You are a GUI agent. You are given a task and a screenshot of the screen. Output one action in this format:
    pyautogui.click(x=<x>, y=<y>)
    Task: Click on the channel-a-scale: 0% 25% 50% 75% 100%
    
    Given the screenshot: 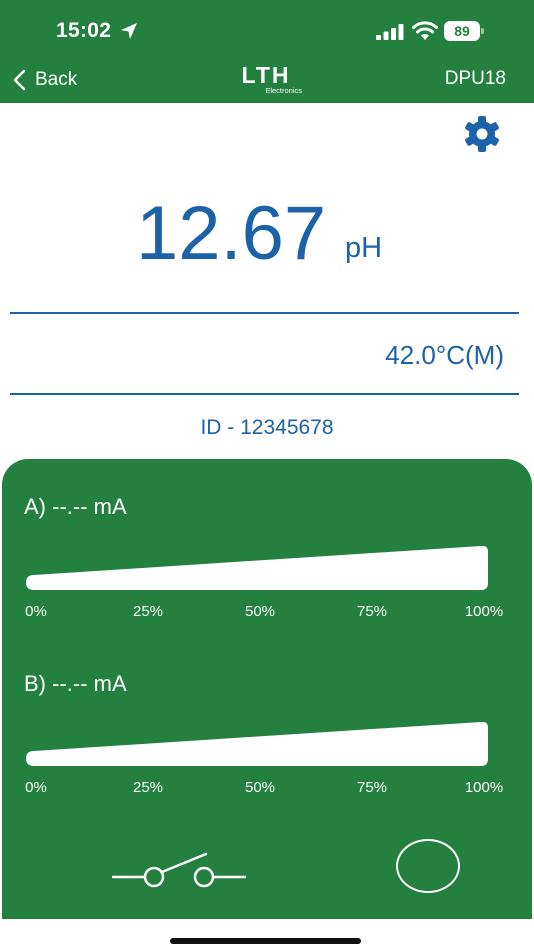 What is the action you would take?
    pyautogui.click(x=265, y=613)
    